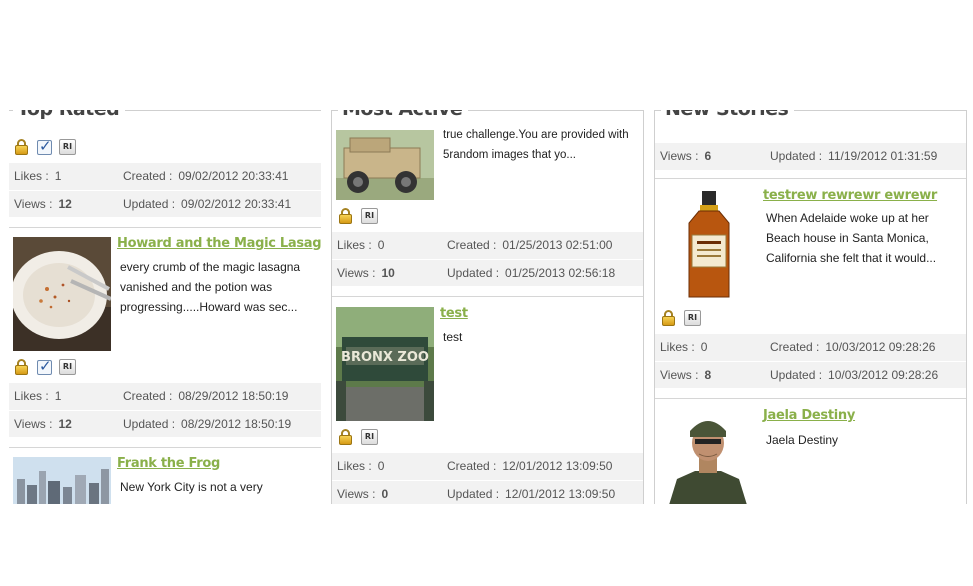  What do you see at coordinates (233, 396) in the screenshot?
I see `created-date: 08/29/2012 18:50:19` at bounding box center [233, 396].